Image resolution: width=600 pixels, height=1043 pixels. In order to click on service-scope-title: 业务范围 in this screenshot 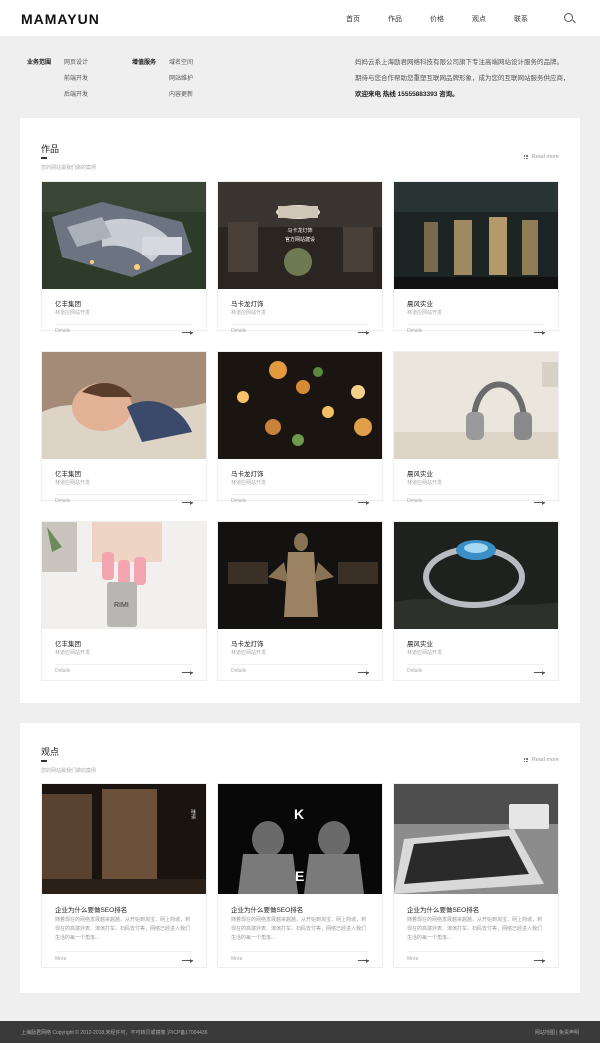, I will do `click(39, 63)`.